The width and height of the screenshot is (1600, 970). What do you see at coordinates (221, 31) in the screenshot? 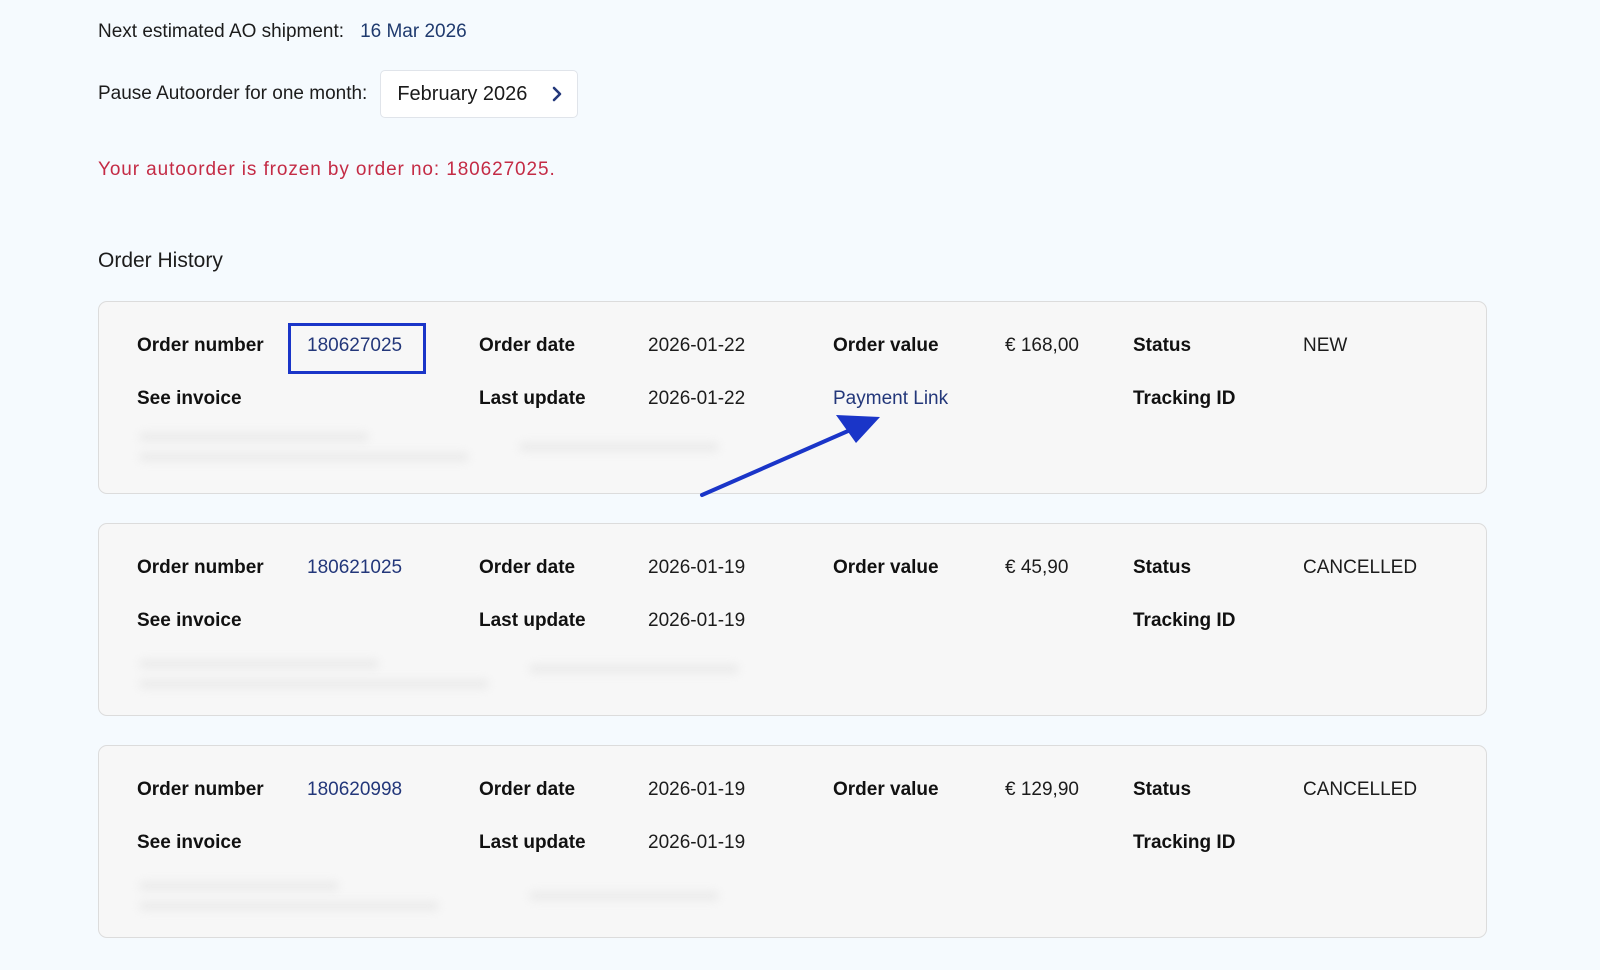
I see `next-shipment-label: Next estimated AO shipment:` at bounding box center [221, 31].